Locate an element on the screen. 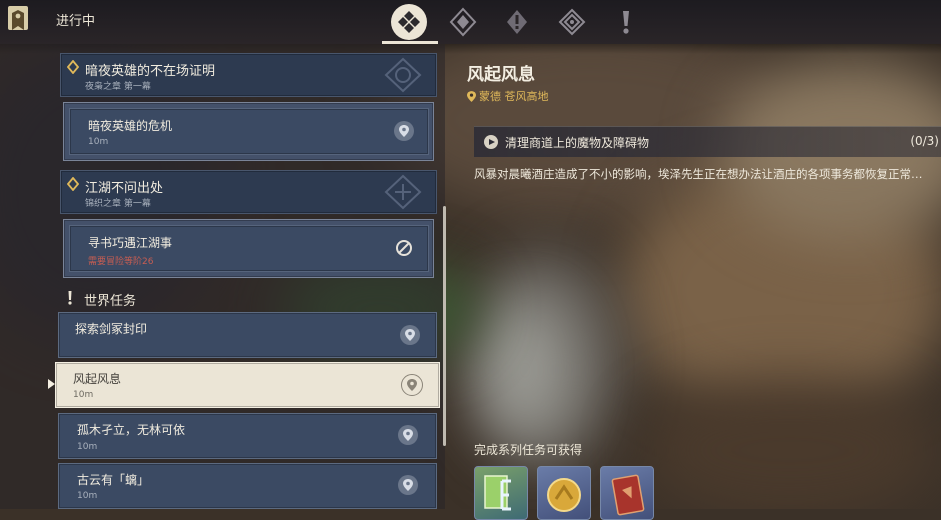  selected-indicator is located at coordinates (51, 384).